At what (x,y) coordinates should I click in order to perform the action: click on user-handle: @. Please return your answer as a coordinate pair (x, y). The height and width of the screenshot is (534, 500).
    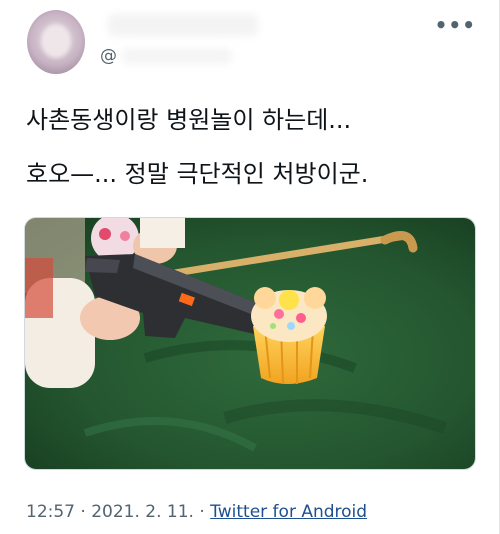
    Looking at the image, I should click on (108, 56).